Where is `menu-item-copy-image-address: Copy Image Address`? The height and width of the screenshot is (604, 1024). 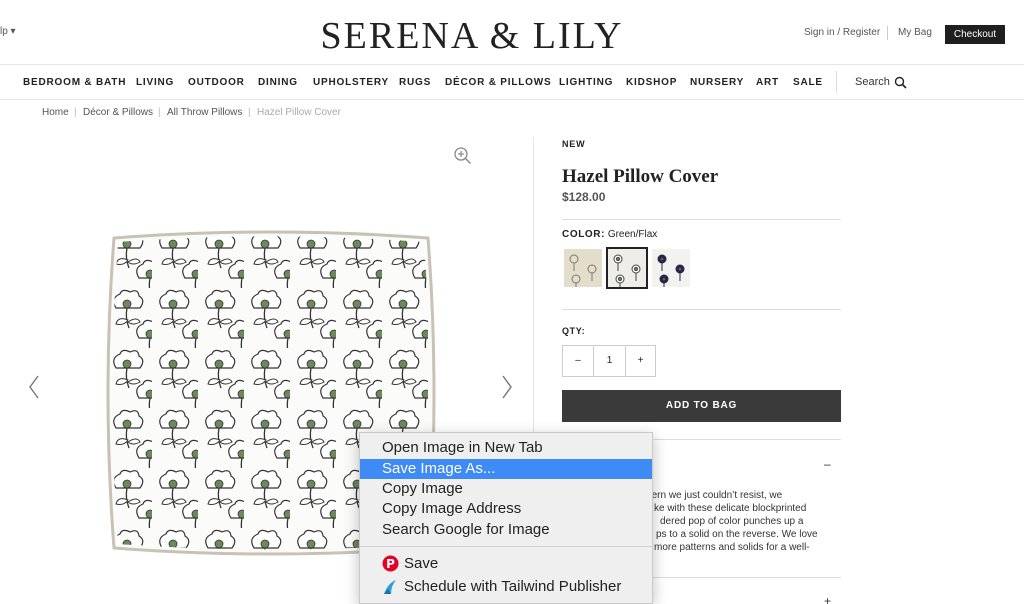 menu-item-copy-image-address: Copy Image Address is located at coordinates (506, 509).